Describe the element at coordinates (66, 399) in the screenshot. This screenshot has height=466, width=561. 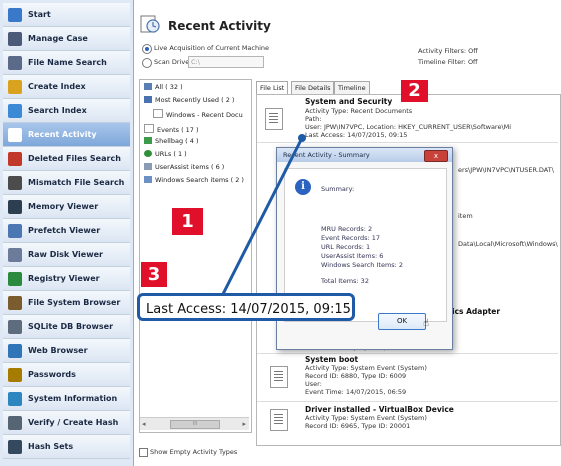
I see `sidebar-item-system-information: System Information` at that location.